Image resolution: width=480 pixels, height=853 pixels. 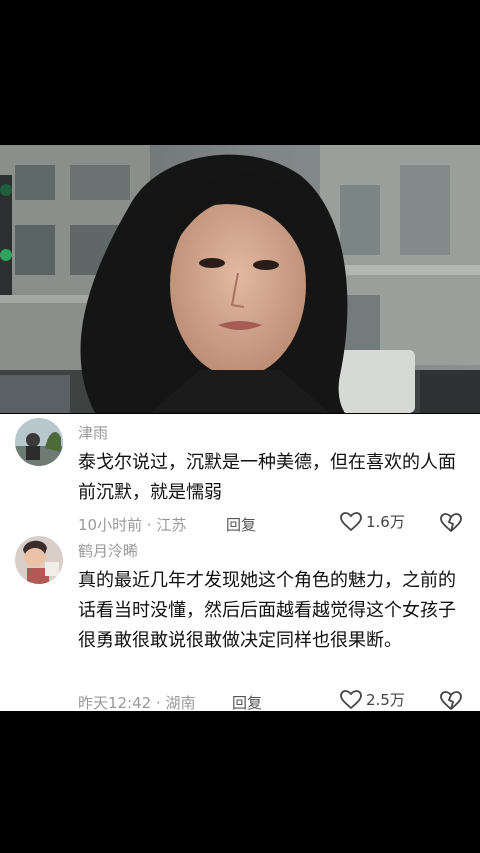 What do you see at coordinates (267, 477) in the screenshot?
I see `comment-text: 泰戈尔说过，沉默是一种美德，但在喜欢的人面前沉默，就是懦弱` at bounding box center [267, 477].